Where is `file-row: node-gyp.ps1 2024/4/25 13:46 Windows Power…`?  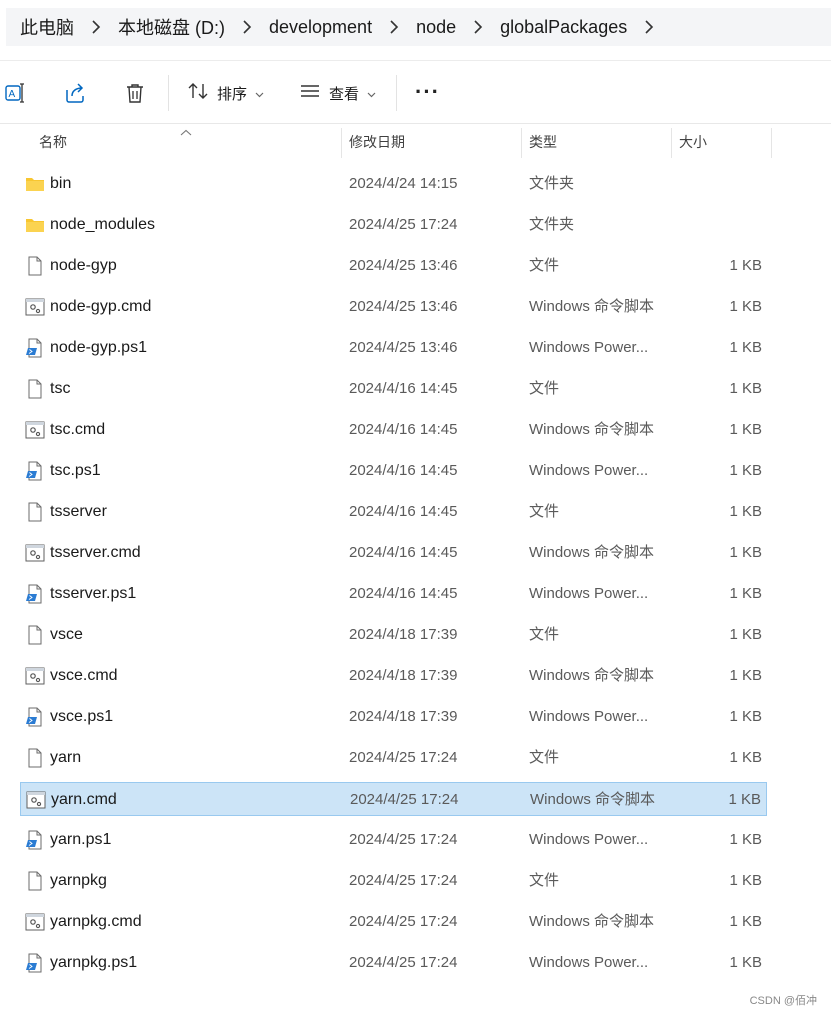 file-row: node-gyp.ps1 2024/4/25 13:46 Windows Power… is located at coordinates (393, 348).